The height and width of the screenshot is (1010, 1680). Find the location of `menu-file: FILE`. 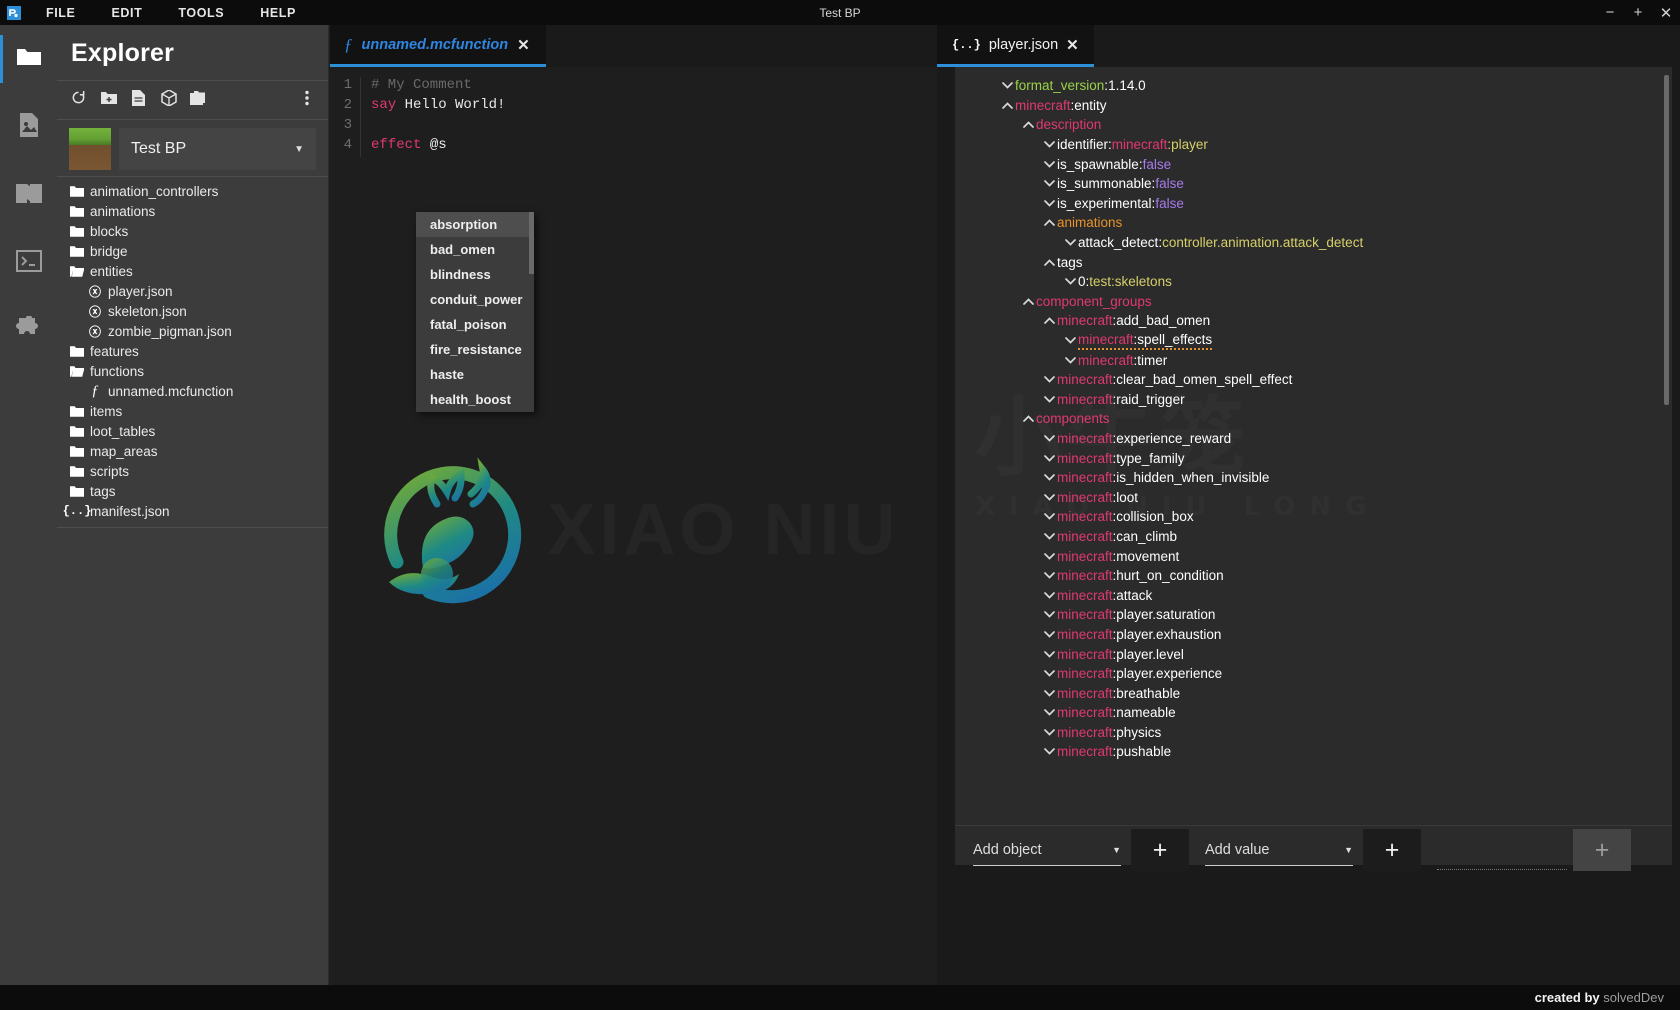

menu-file: FILE is located at coordinates (60, 12).